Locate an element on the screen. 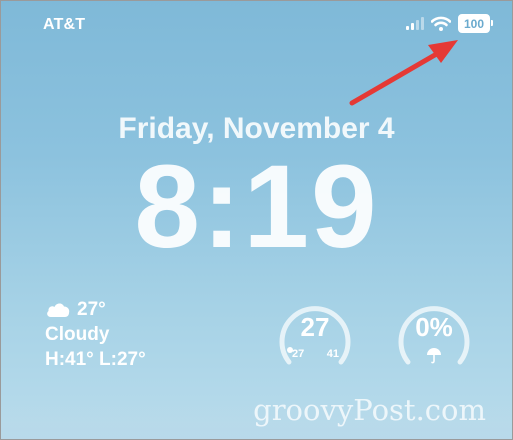 Image resolution: width=513 pixels, height=440 pixels. cloud-icon is located at coordinates (58, 310).